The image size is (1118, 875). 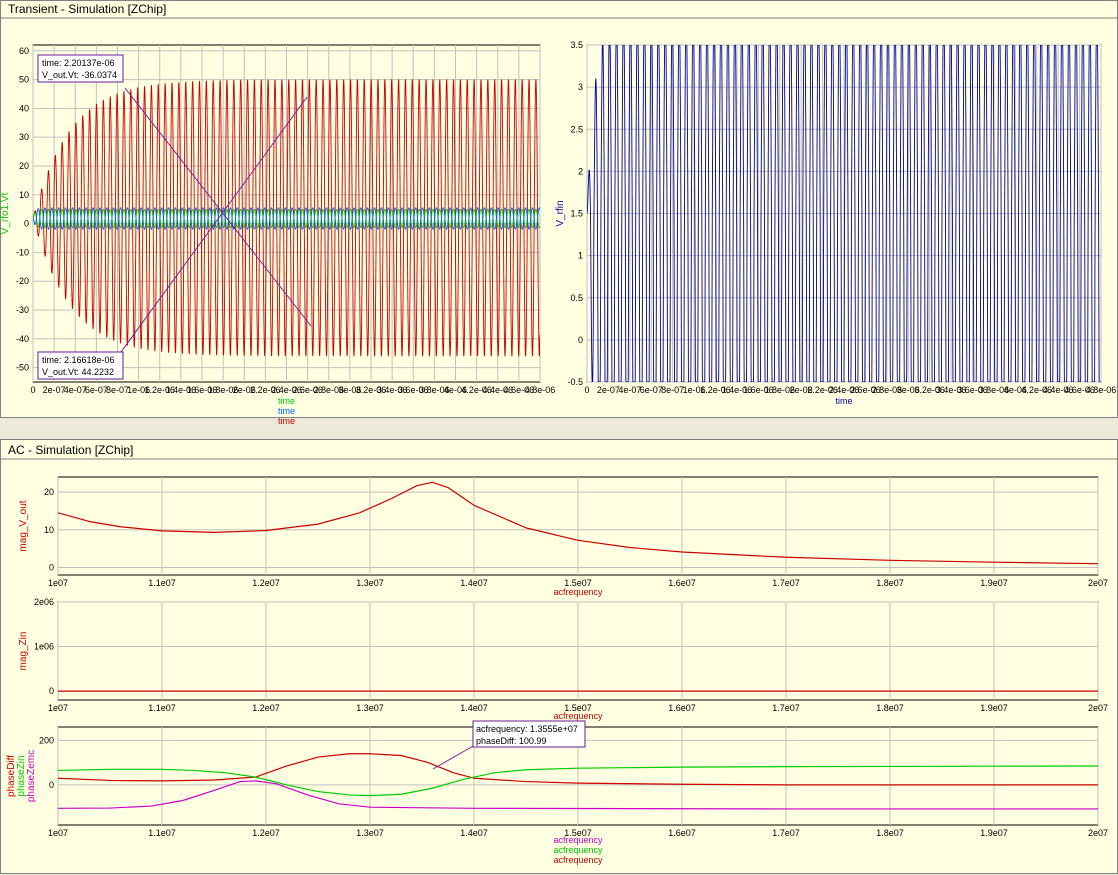 I want to click on t2-y-tick-label: 2, so click(x=580, y=171).